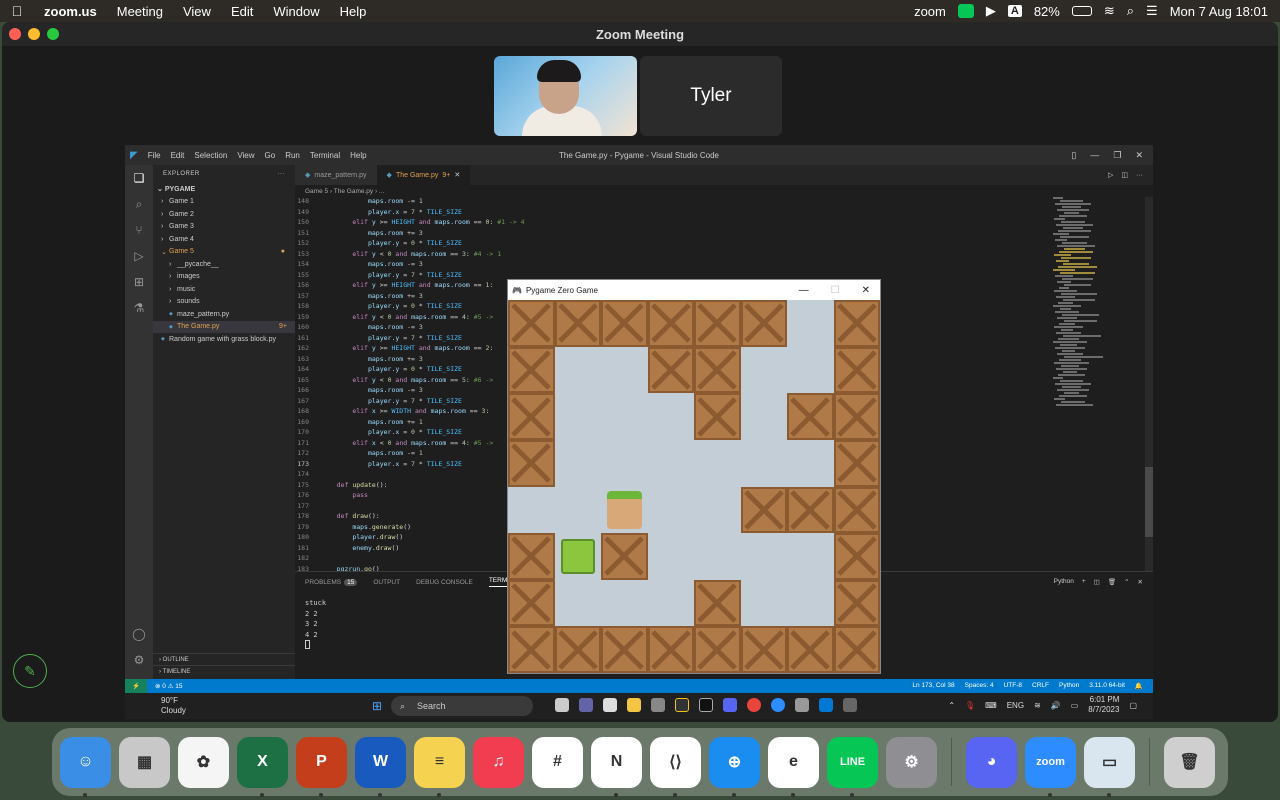 The image size is (1280, 800). Describe the element at coordinates (439, 766) in the screenshot. I see `dock-notes-icon: ≡` at that location.